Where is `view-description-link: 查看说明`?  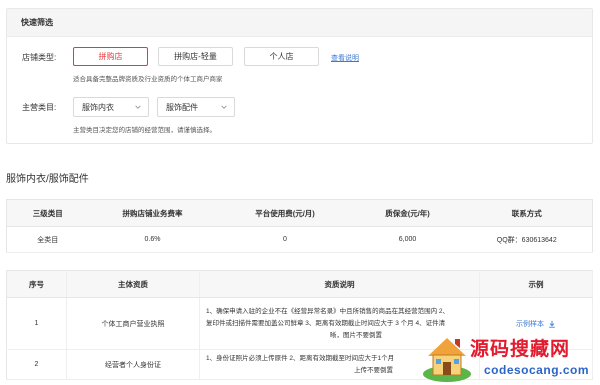
view-description-link: 查看说明 is located at coordinates (345, 58).